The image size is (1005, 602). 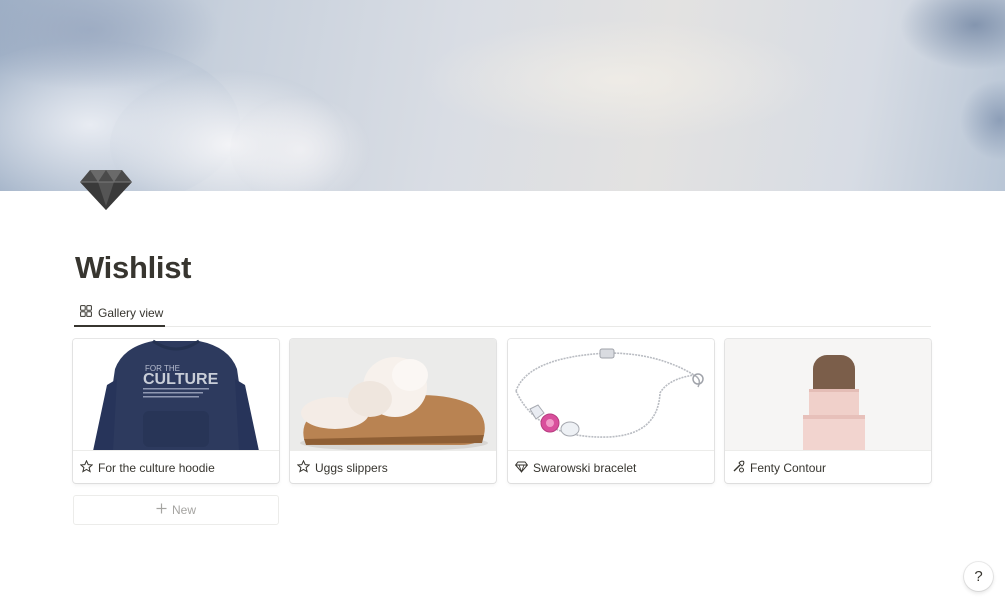 I want to click on gallery-card: Uggs slippers, so click(x=393, y=411).